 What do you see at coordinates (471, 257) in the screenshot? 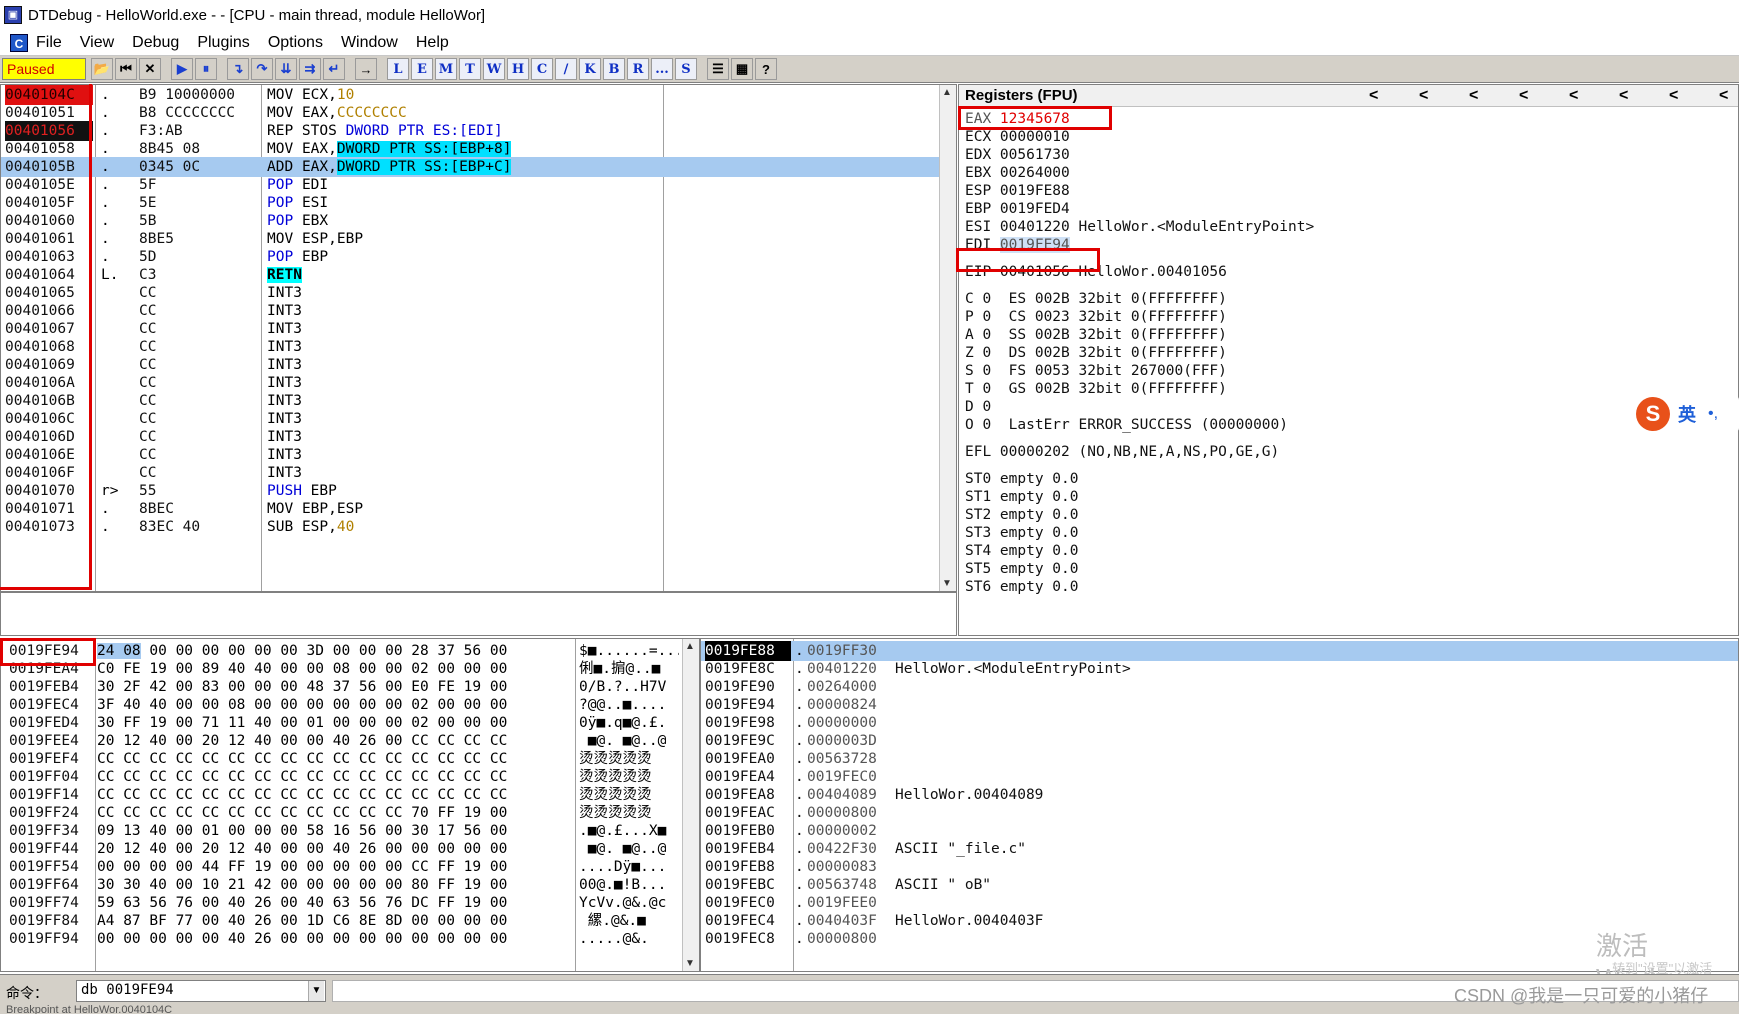
I see `disasm-row: 00401063. 5D POP EBP` at bounding box center [471, 257].